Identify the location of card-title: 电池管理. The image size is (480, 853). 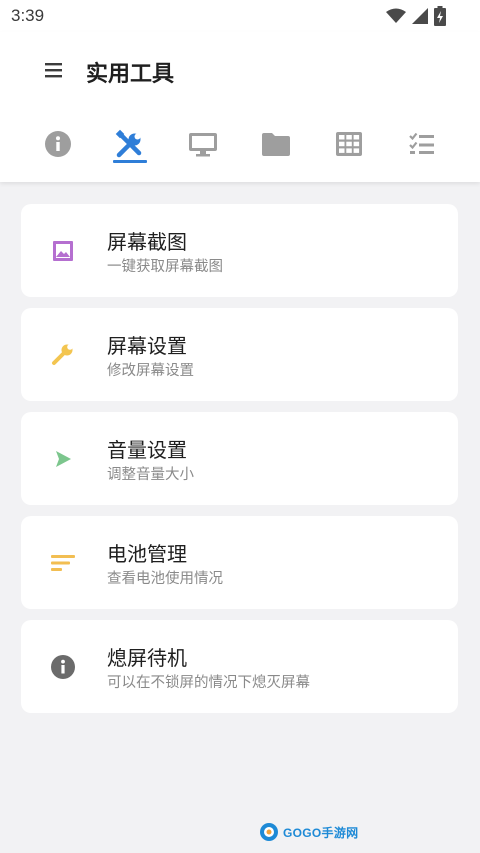
(147, 554).